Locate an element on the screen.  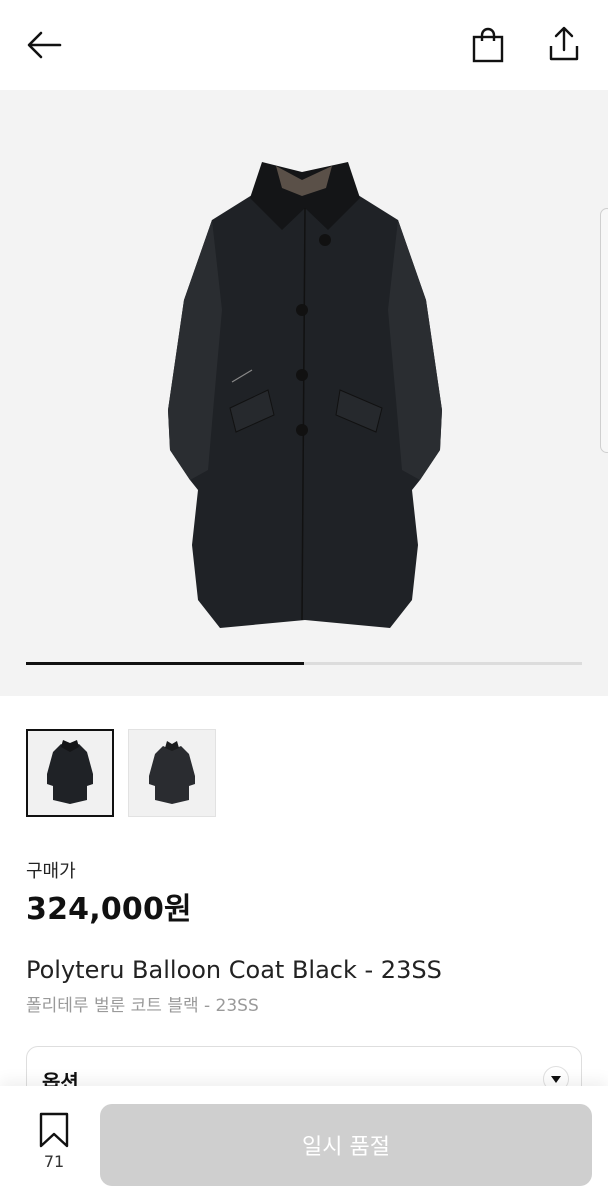
gallery-progress-fill is located at coordinates (165, 663).